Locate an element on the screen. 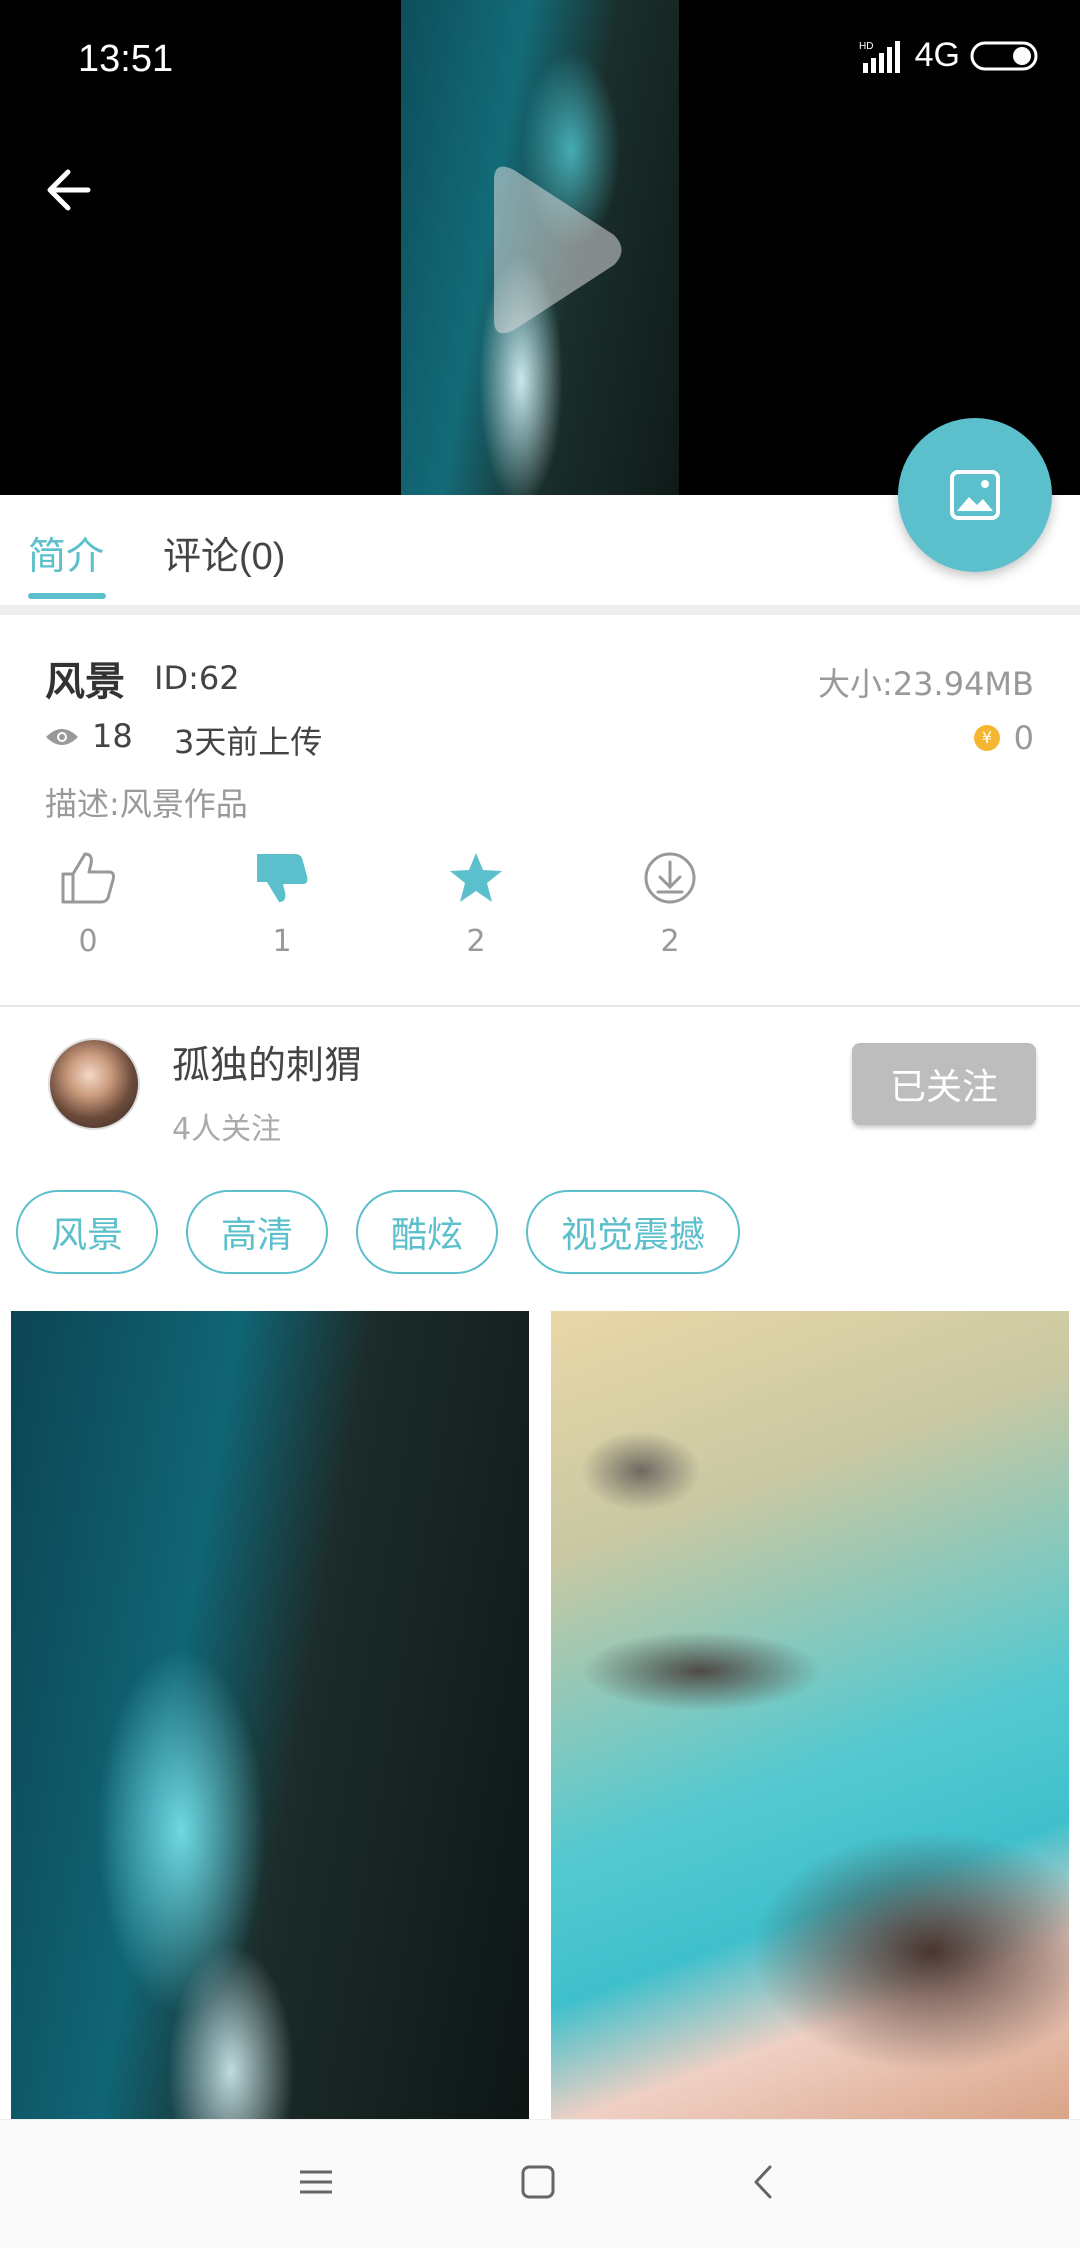 Image resolution: width=1080 pixels, height=2248 pixels. menu-icon is located at coordinates (316, 2182).